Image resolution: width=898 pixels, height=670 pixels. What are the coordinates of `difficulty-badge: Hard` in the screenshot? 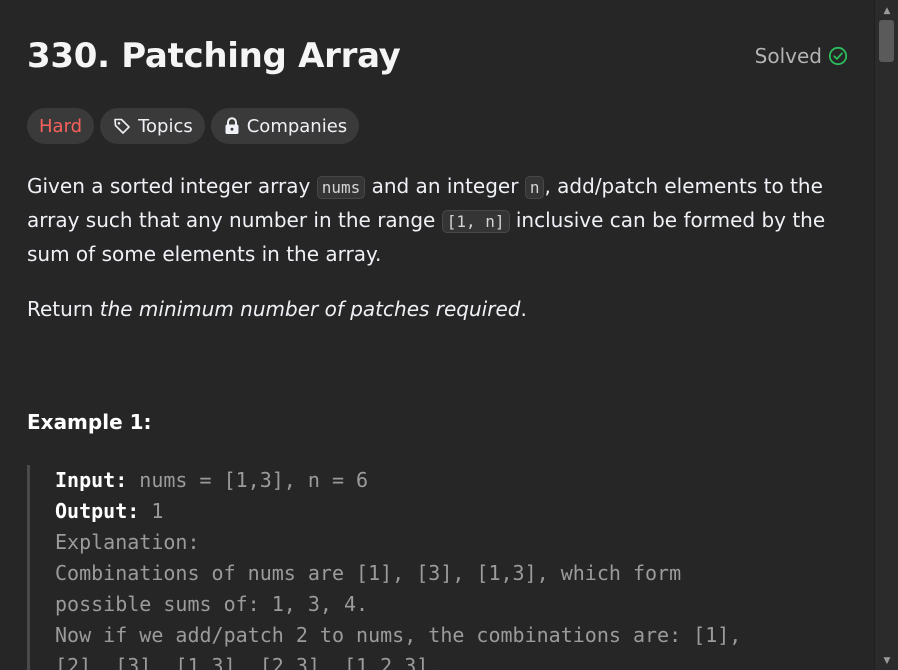 It's located at (61, 126).